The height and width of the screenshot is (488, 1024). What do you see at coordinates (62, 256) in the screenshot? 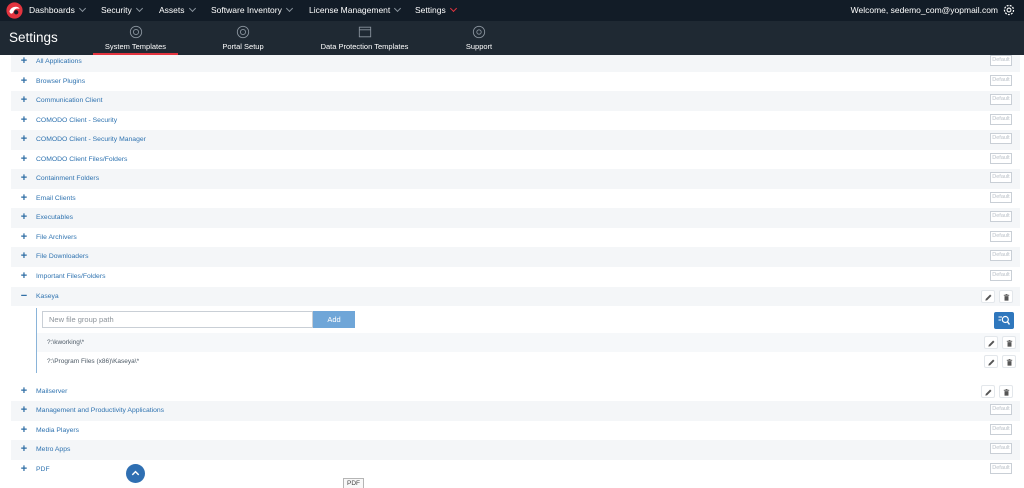
I see `group-name: File Downloaders` at bounding box center [62, 256].